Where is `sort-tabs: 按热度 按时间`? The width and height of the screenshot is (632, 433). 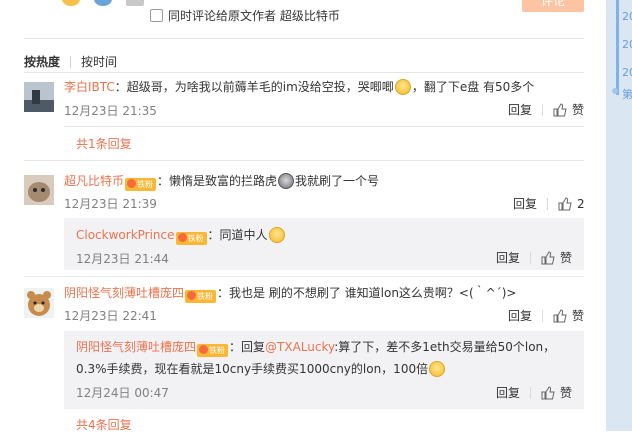 sort-tabs: 按热度 按时间 is located at coordinates (70, 61).